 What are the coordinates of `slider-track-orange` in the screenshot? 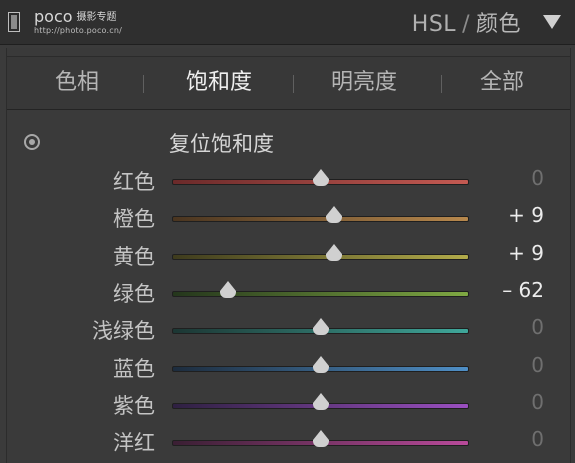 It's located at (320, 219).